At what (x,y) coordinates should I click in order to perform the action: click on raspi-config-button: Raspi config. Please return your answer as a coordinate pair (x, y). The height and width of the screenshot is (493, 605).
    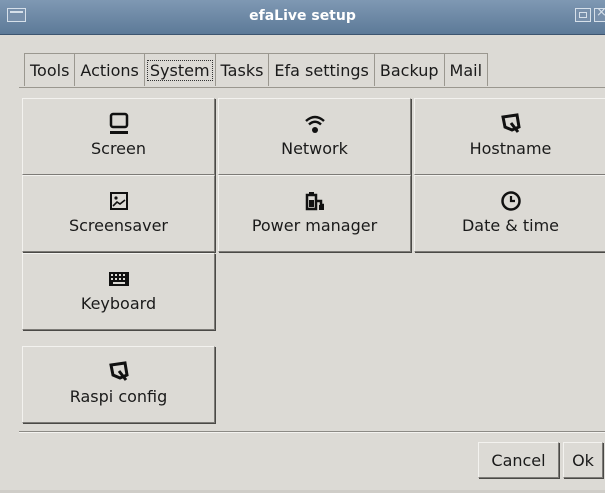
    Looking at the image, I should click on (118, 384).